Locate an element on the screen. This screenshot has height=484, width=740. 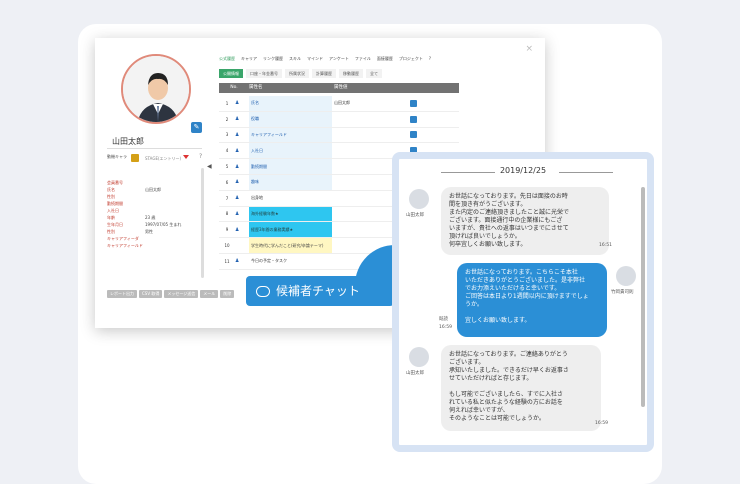
table-row: 2 ♟ 役職 is located at coordinates (339, 119).